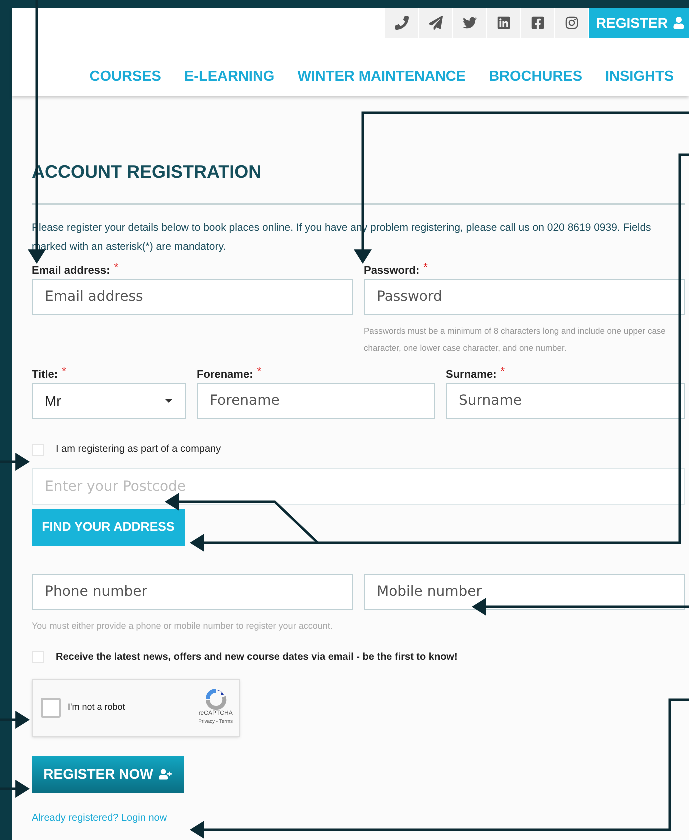  Describe the element at coordinates (524, 592) in the screenshot. I see `mobile-field: Mobile number` at that location.